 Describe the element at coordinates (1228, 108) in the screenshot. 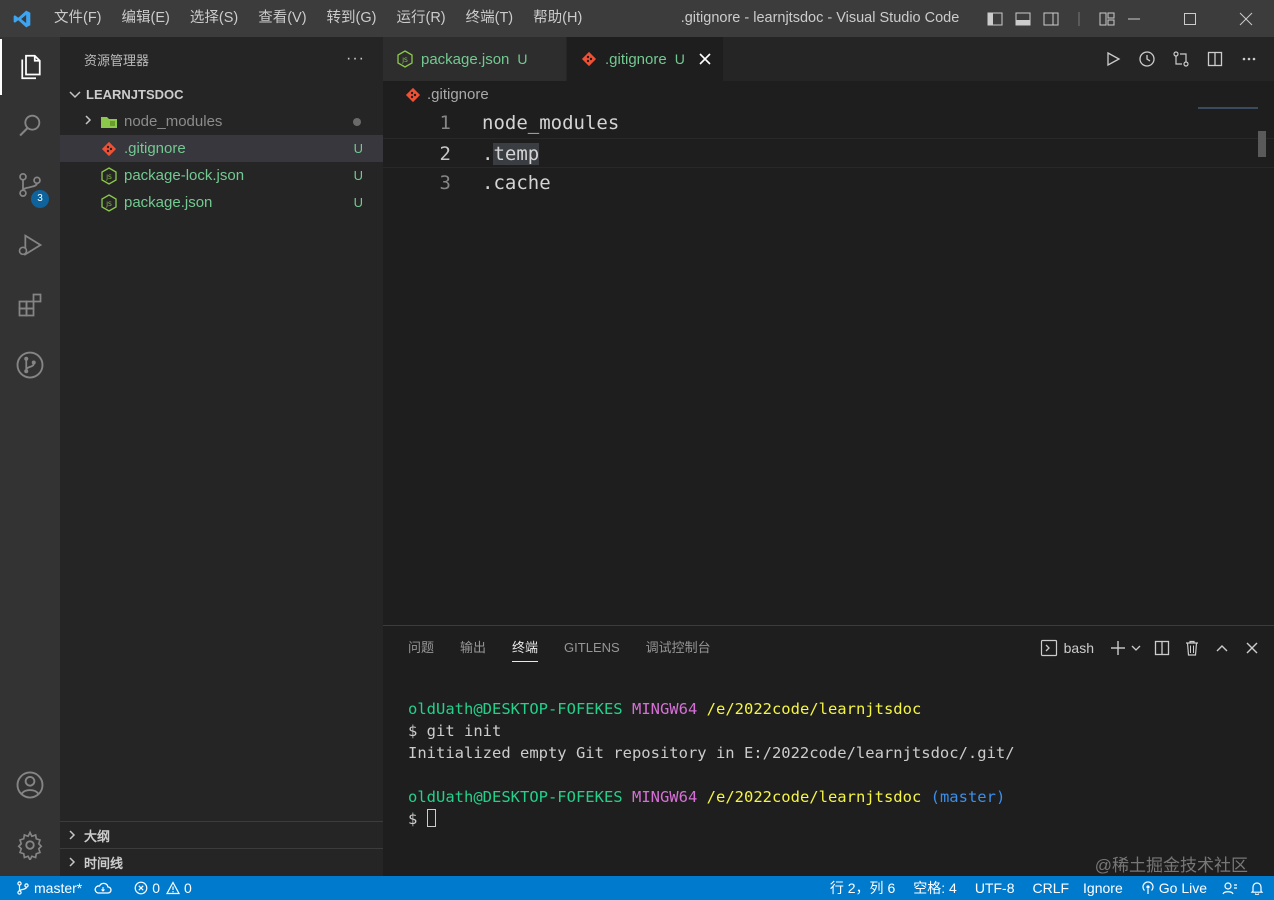

I see `minimap` at that location.